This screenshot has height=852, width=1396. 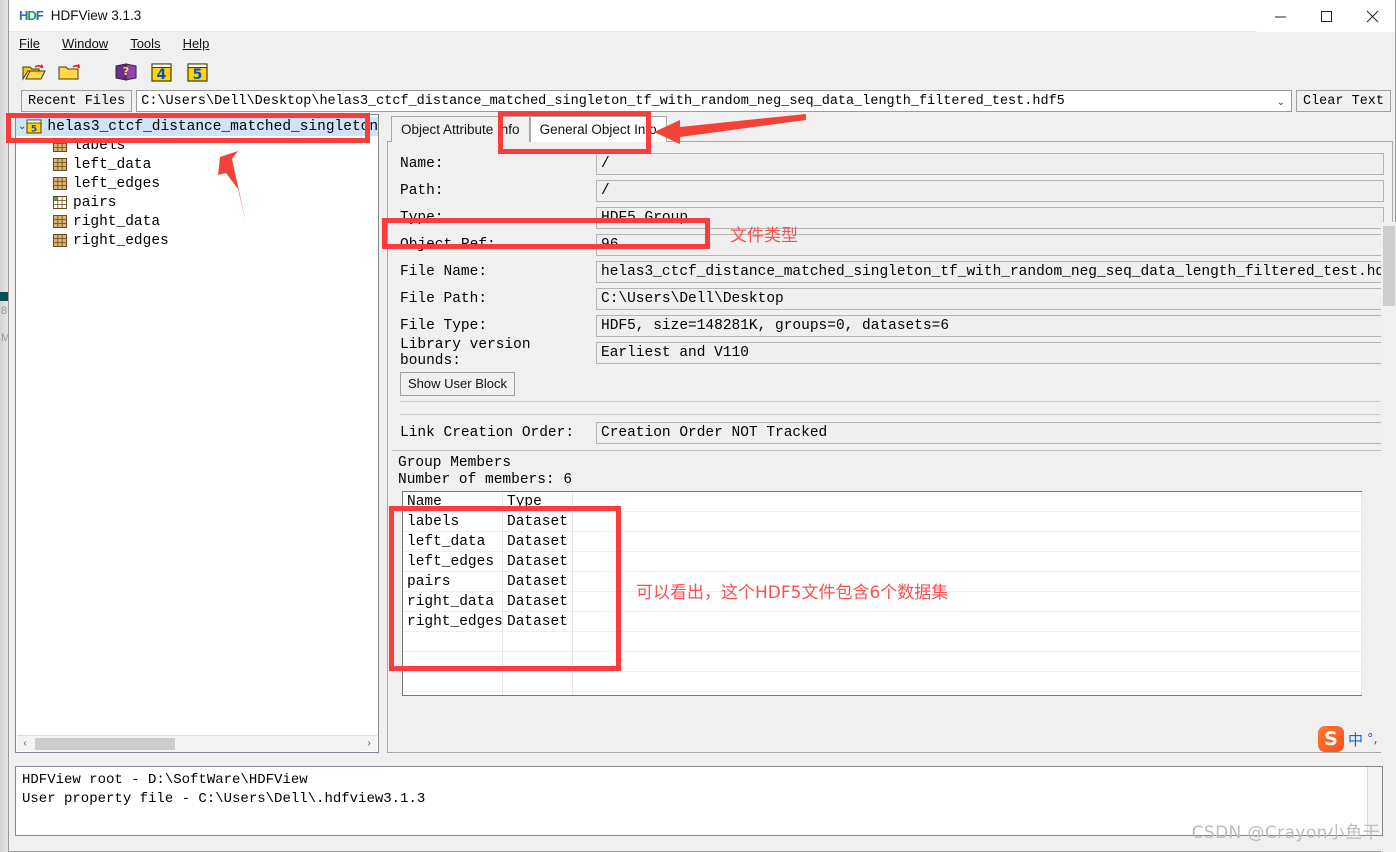 I want to click on tree-item-right-data: right_data, so click(x=197, y=221).